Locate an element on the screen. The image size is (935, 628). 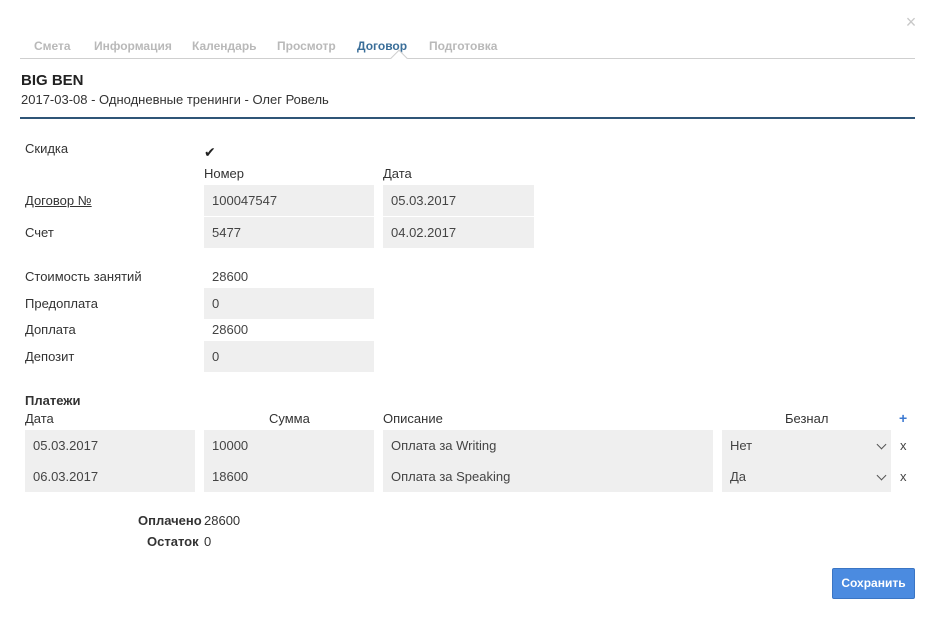
invoice-number-field: 5477 is located at coordinates (289, 232).